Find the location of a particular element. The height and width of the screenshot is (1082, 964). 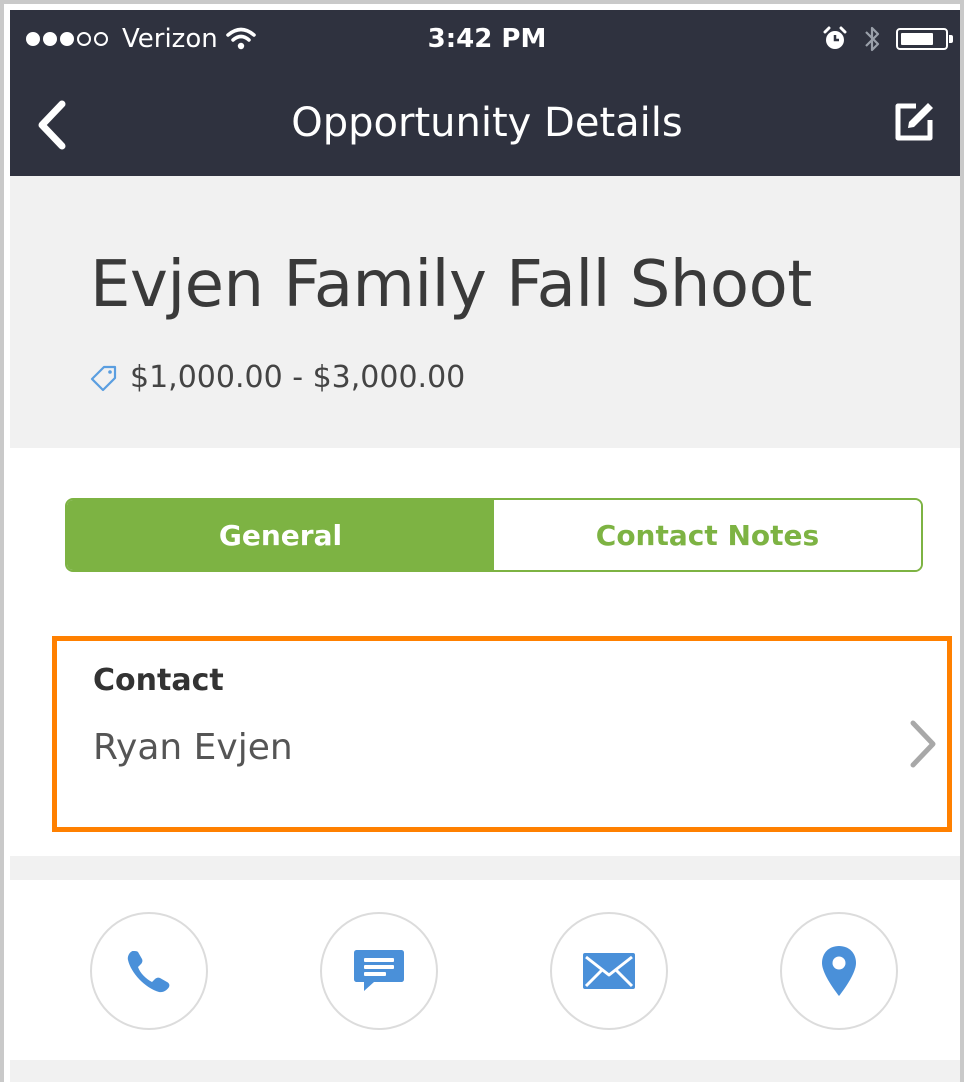

nav-bar: Opportunity Details is located at coordinates (485, 123).